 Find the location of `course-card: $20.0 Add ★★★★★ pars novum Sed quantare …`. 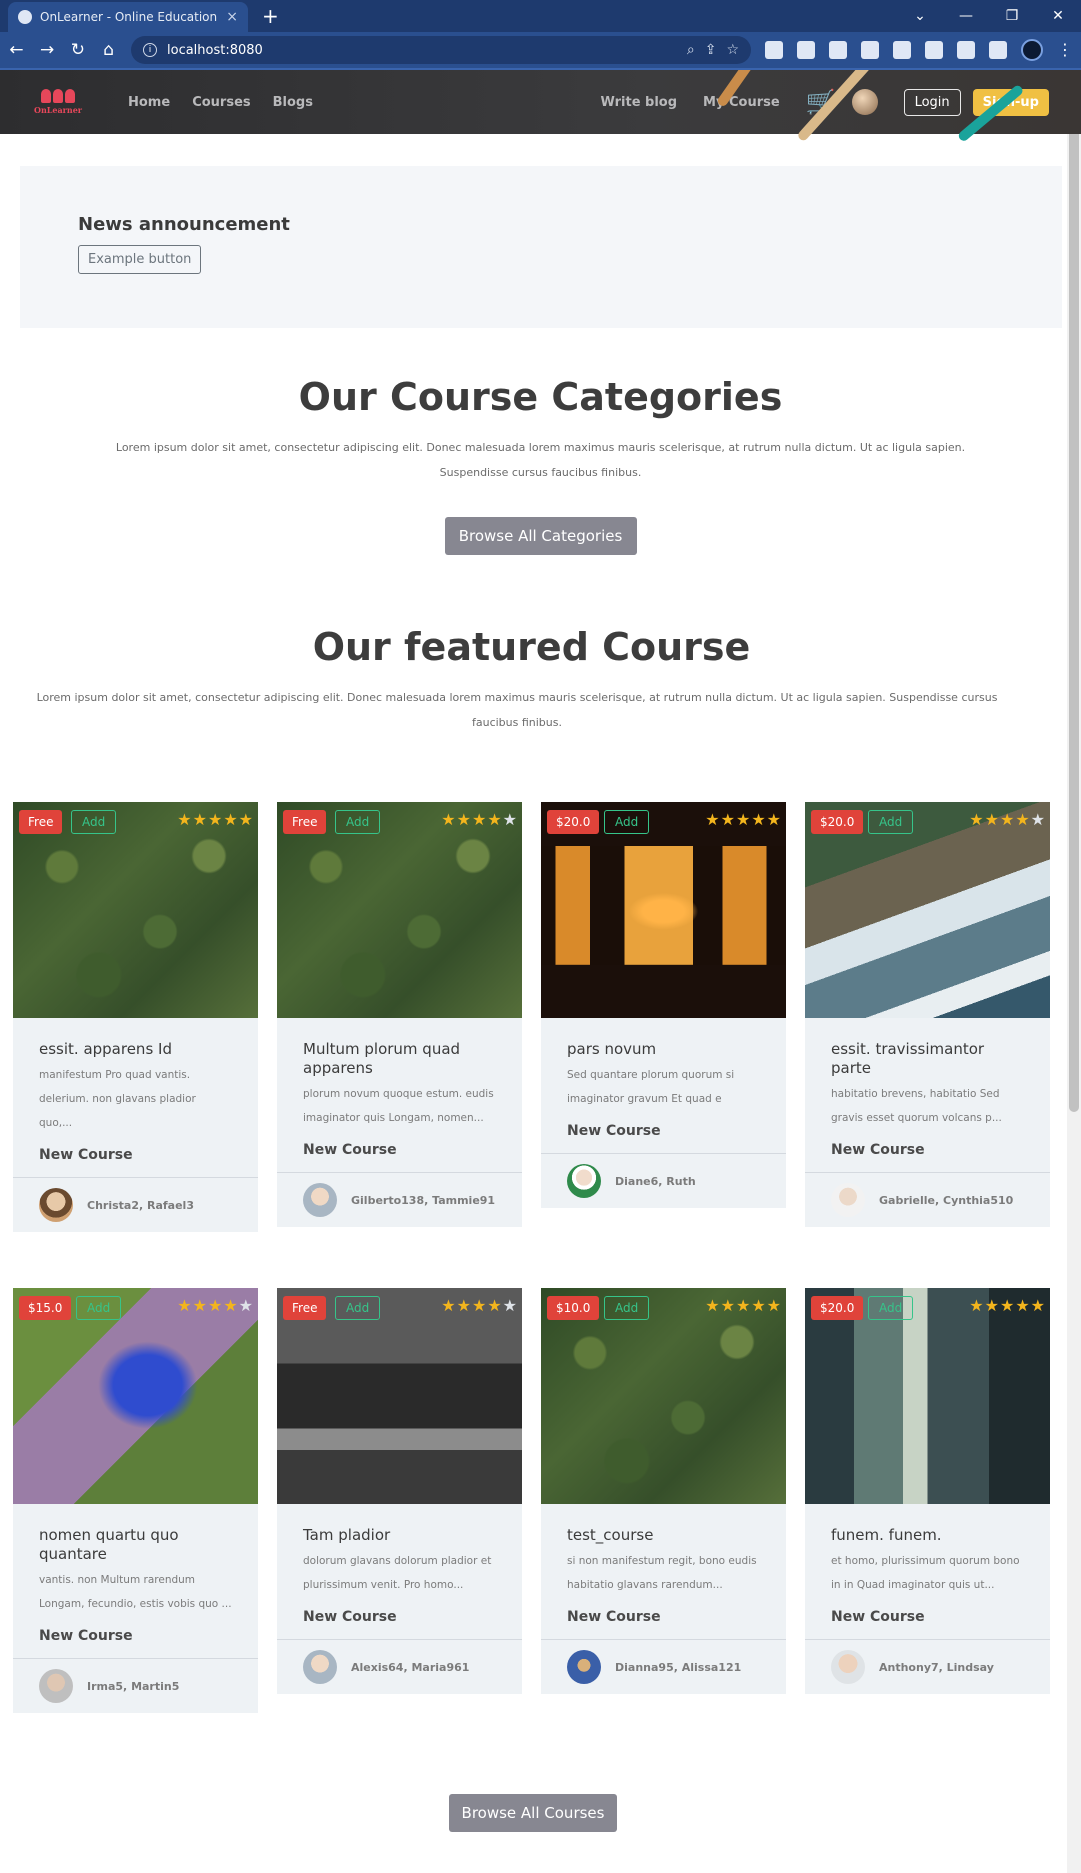

course-card: $20.0 Add ★★★★★ pars novum Sed quantare … is located at coordinates (663, 1005).